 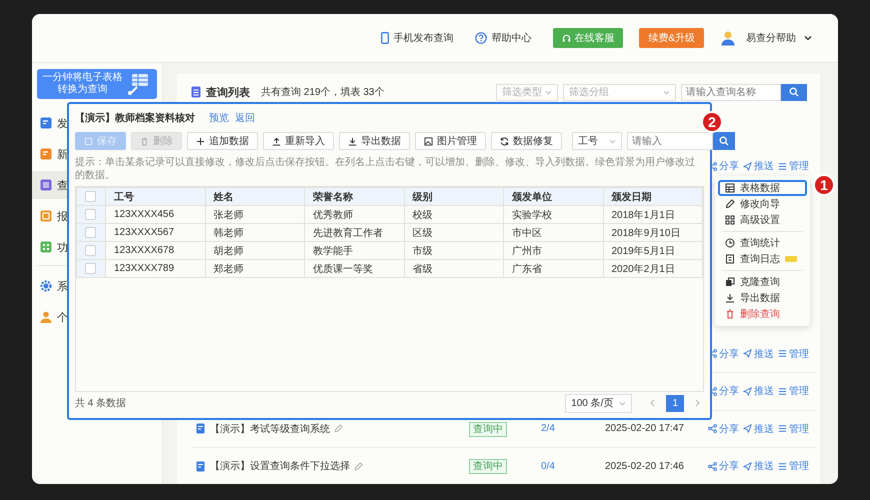 What do you see at coordinates (322, 92) in the screenshot?
I see `query-summary: 共有查询 219个，填表 33个` at bounding box center [322, 92].